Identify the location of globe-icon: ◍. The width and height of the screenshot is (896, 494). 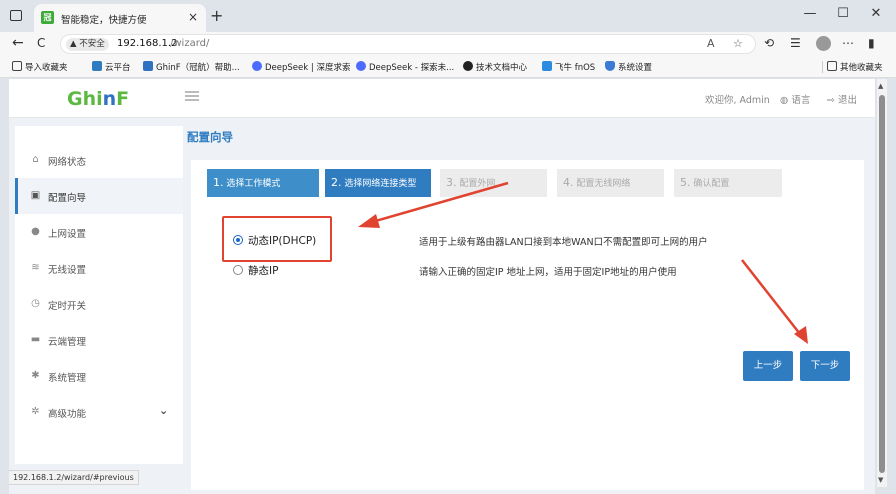
(784, 100).